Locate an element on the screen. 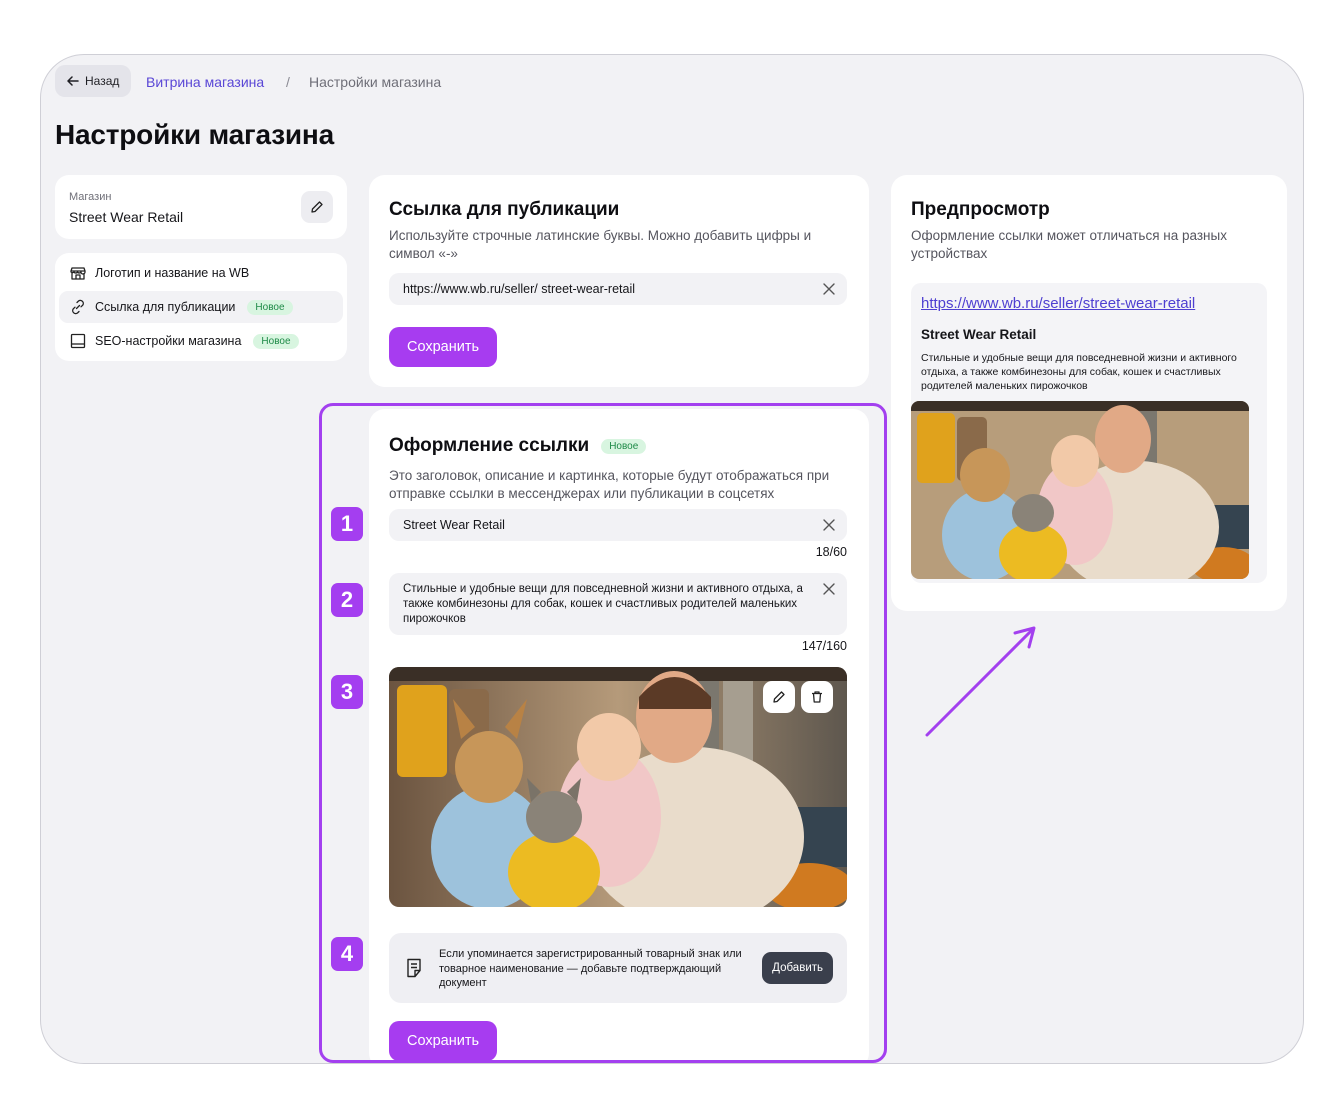 The image size is (1344, 1118). arrow-left-icon is located at coordinates (73, 81).